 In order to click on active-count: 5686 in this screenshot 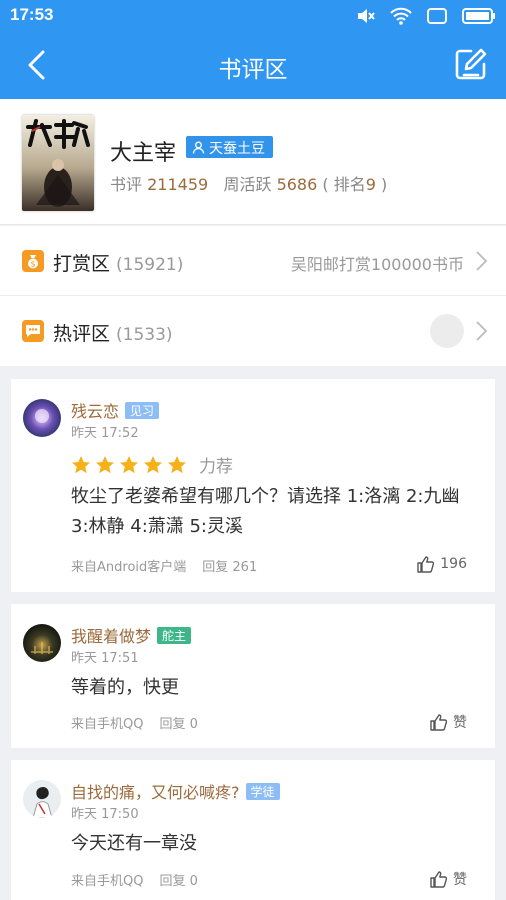, I will do `click(297, 184)`.